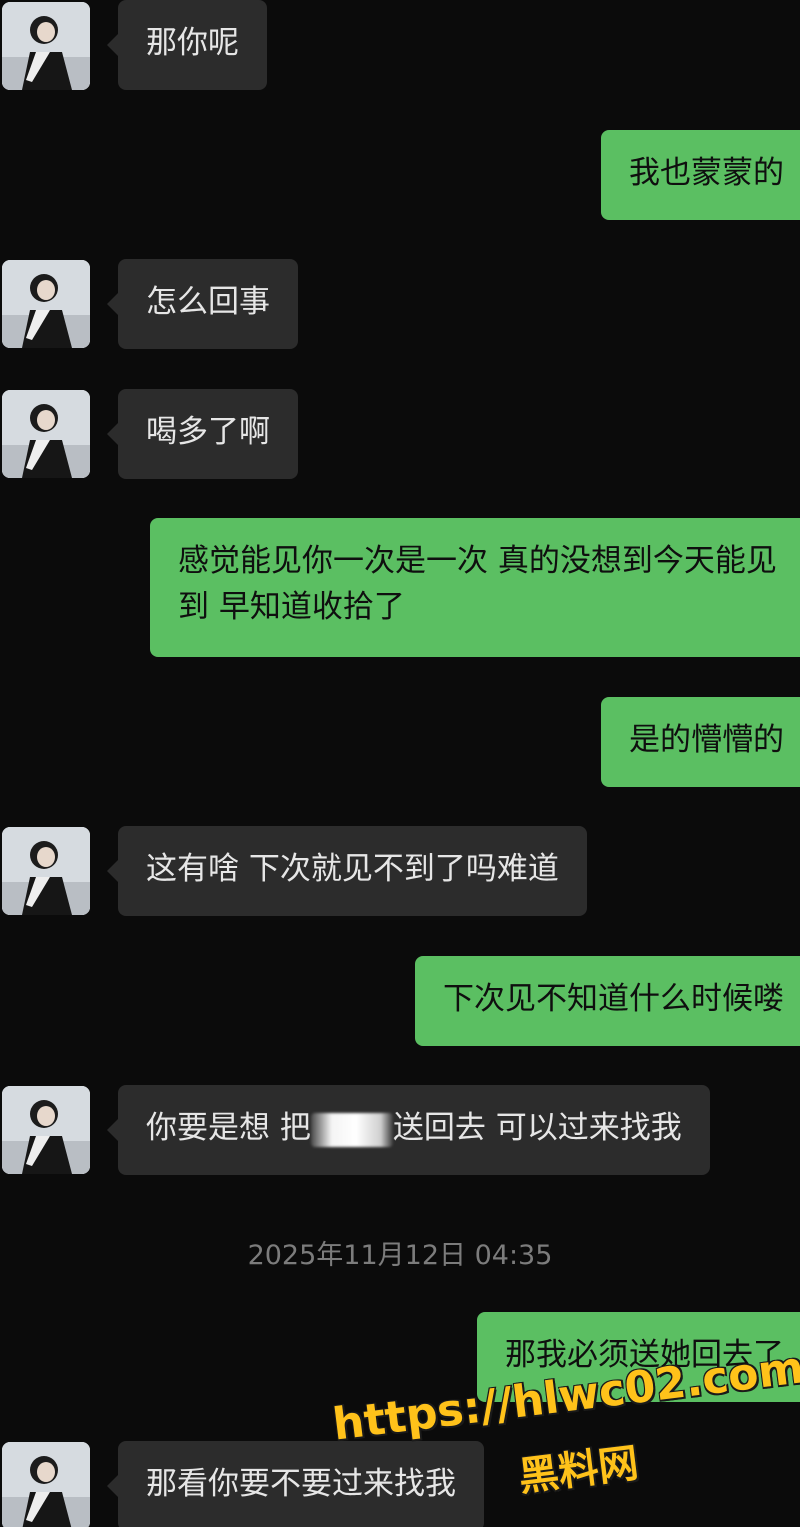 Image resolution: width=800 pixels, height=1527 pixels. I want to click on redaction-blur, so click(351, 1129).